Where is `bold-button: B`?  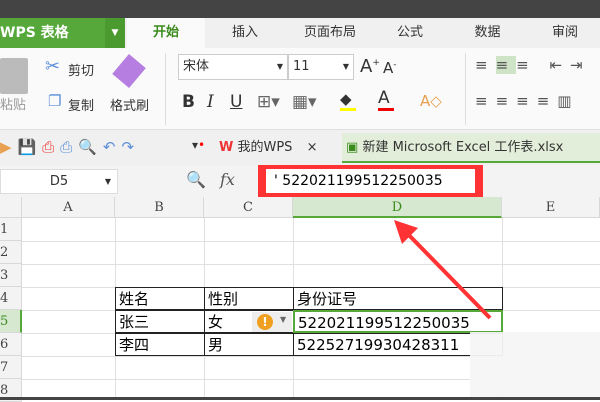
bold-button: B is located at coordinates (188, 102).